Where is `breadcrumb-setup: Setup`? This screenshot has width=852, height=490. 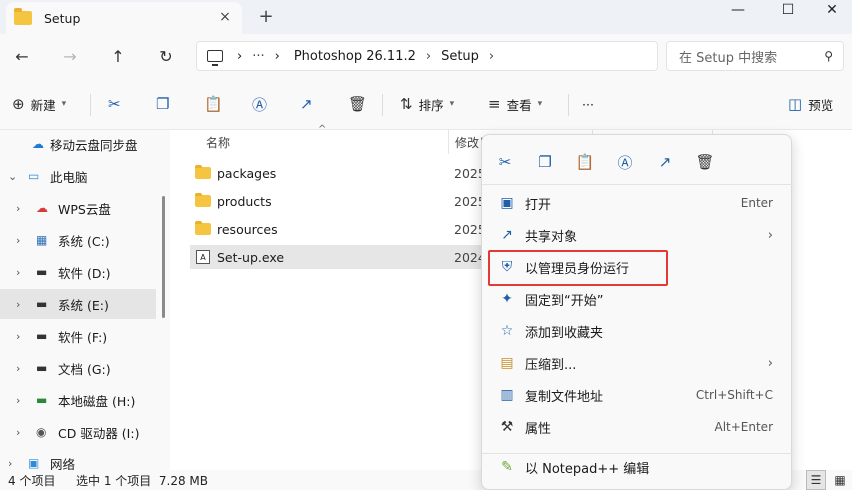
breadcrumb-setup: Setup is located at coordinates (460, 56).